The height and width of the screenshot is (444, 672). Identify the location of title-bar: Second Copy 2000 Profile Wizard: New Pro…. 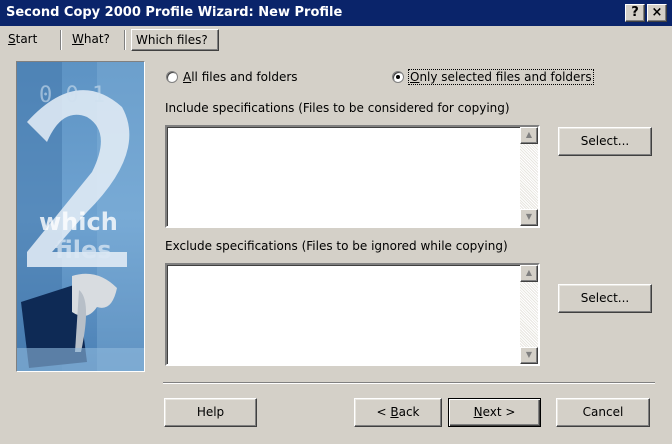
(336, 13).